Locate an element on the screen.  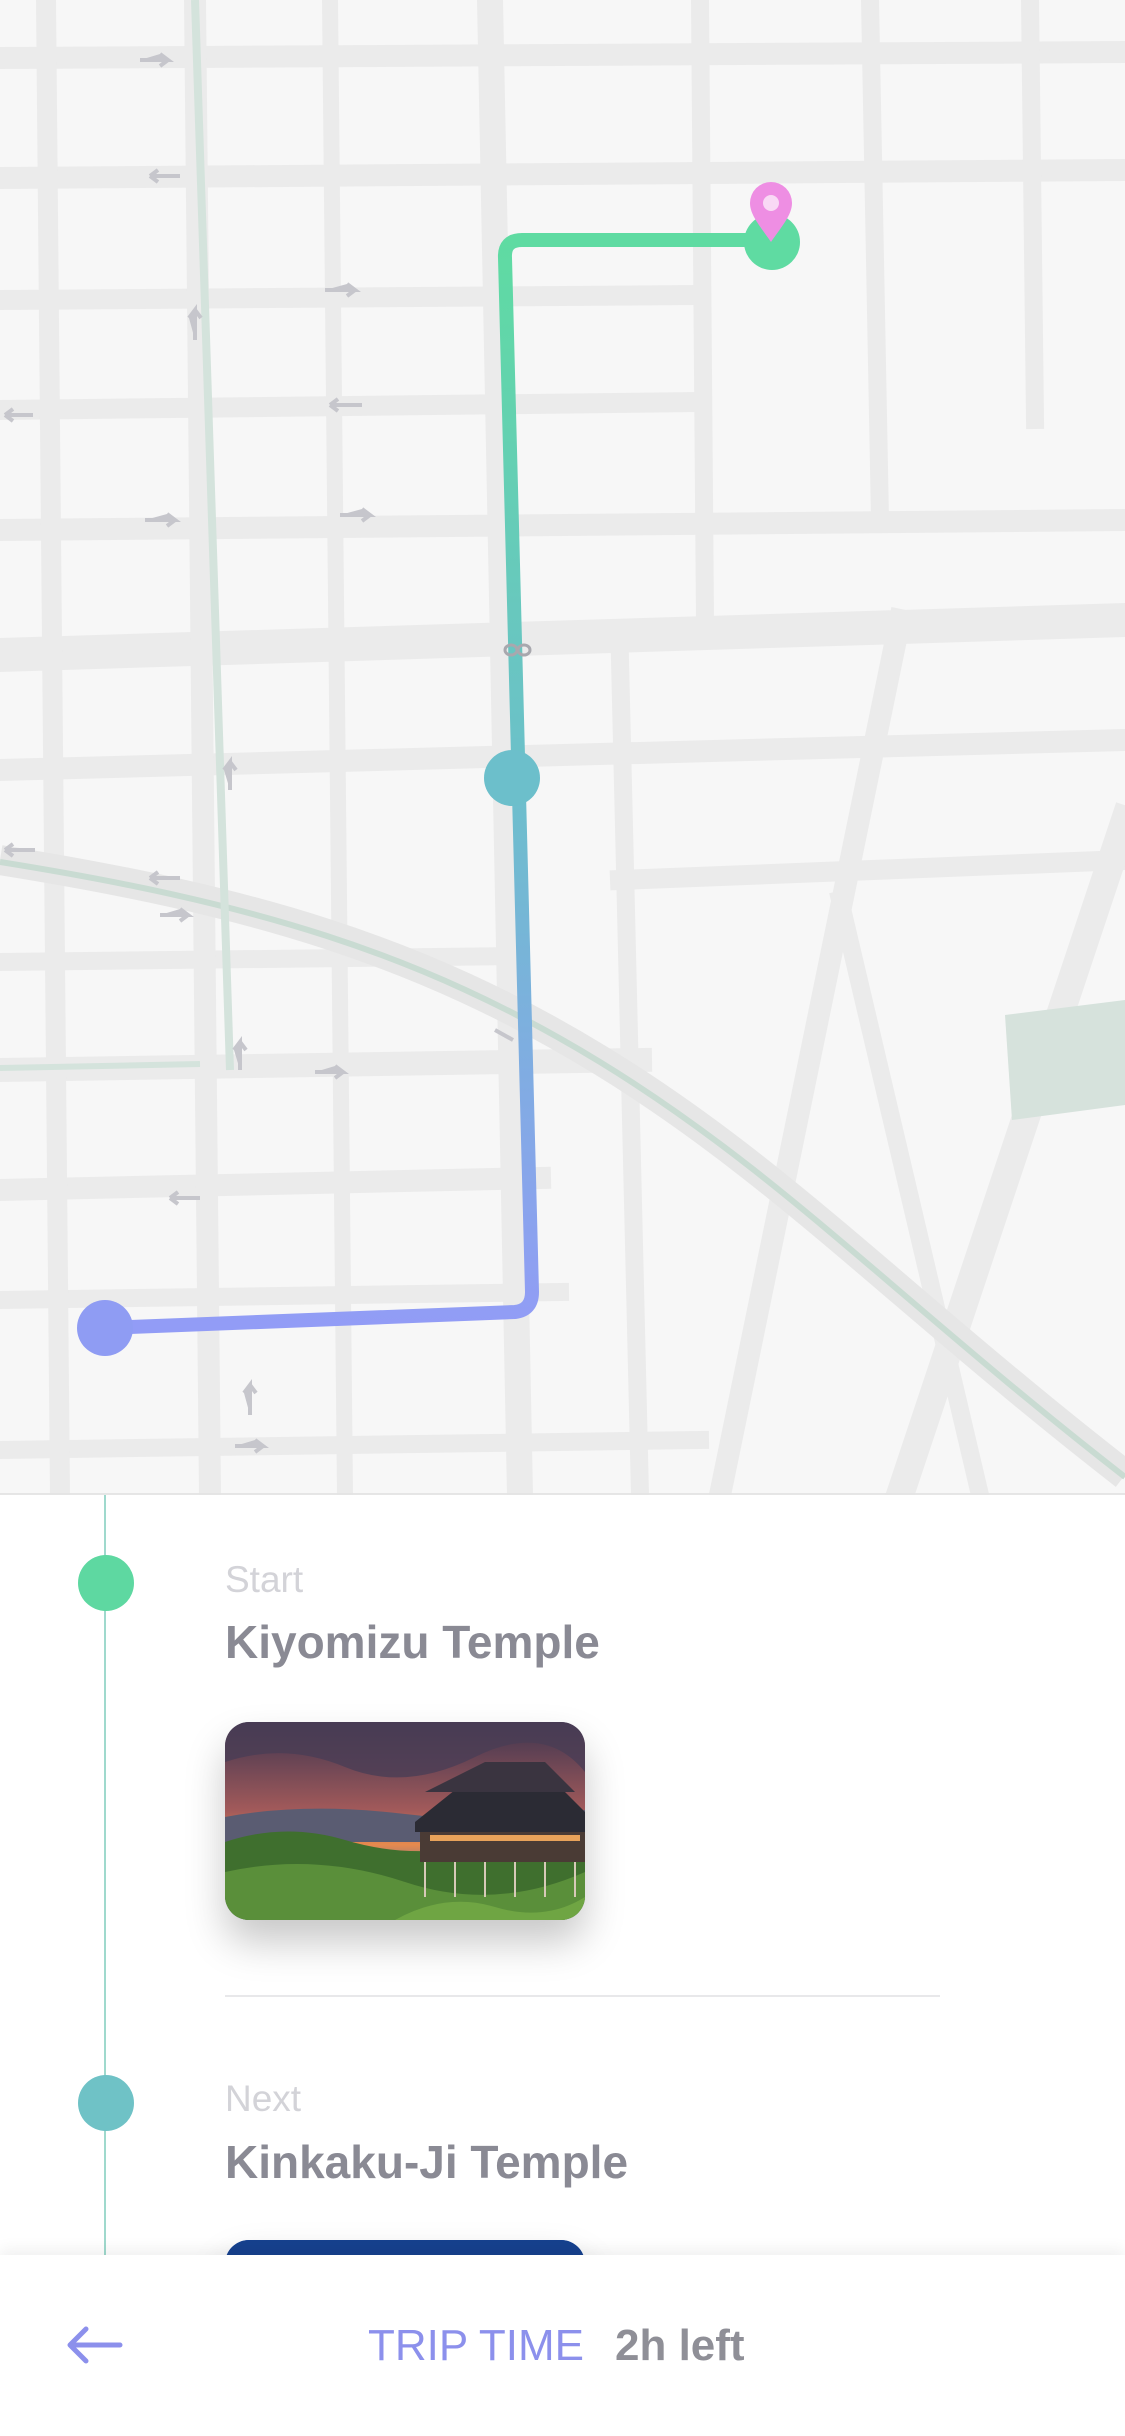
trip-time-label: TRIP TIME is located at coordinates (476, 2345).